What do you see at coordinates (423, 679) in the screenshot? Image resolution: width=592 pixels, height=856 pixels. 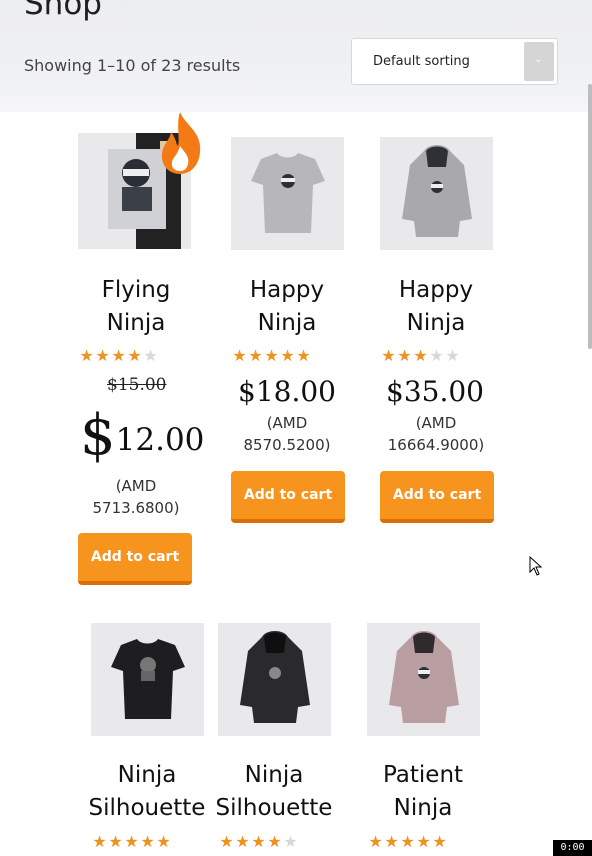 I see `product-image-patient-ninja-hoodie` at bounding box center [423, 679].